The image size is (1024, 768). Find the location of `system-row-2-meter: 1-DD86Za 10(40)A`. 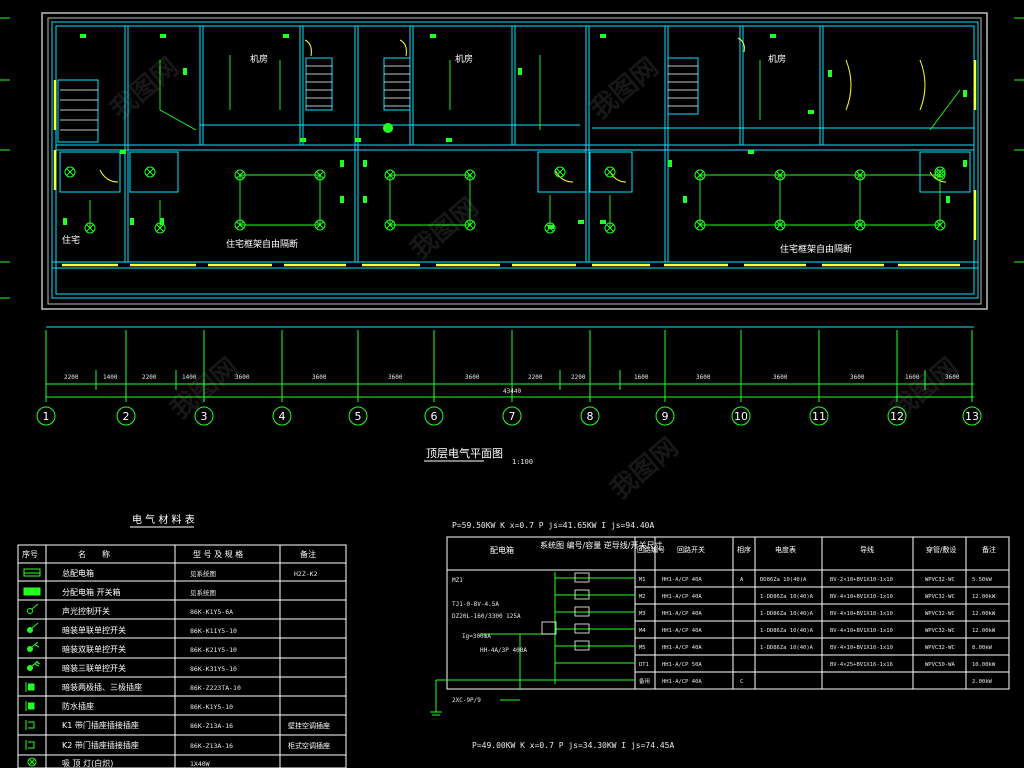

system-row-2-meter: 1-DD86Za 10(40)A is located at coordinates (787, 597).